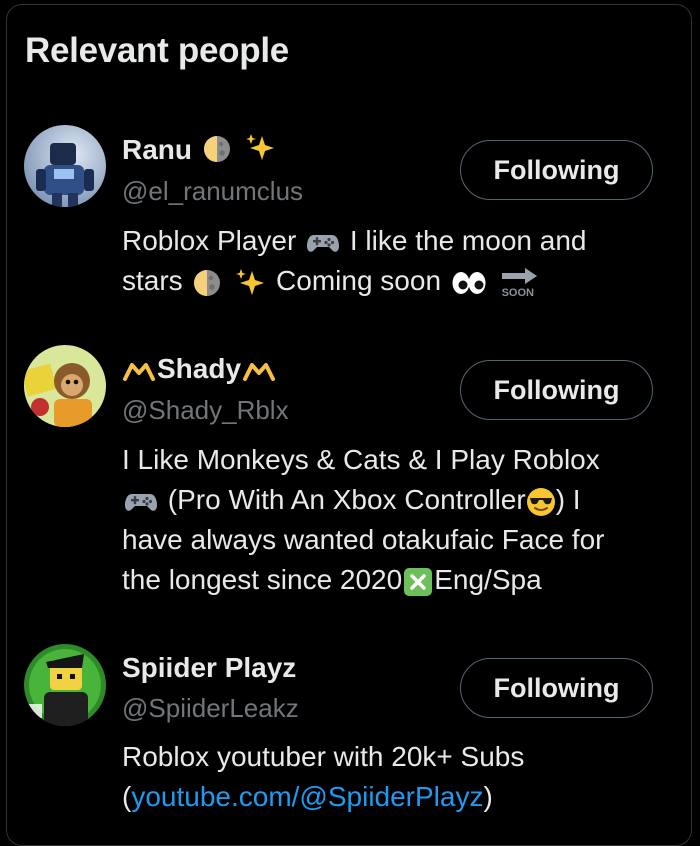  I want to click on person-name-text: Ranu, so click(157, 149).